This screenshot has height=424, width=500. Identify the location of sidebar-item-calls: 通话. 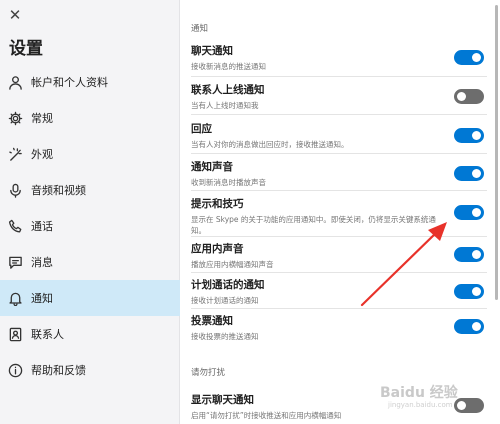
(90, 226).